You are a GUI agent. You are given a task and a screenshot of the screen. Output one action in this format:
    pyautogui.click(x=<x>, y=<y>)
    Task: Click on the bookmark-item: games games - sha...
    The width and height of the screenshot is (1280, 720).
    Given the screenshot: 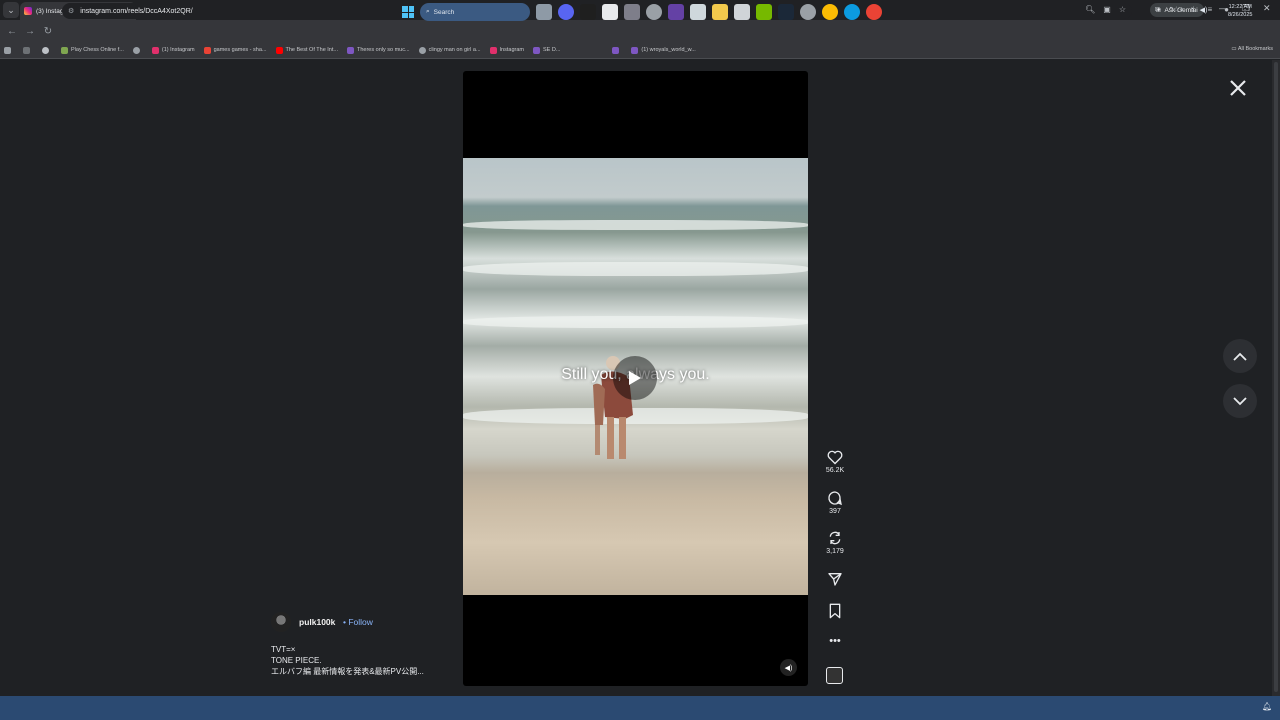 What is the action you would take?
    pyautogui.click(x=235, y=50)
    